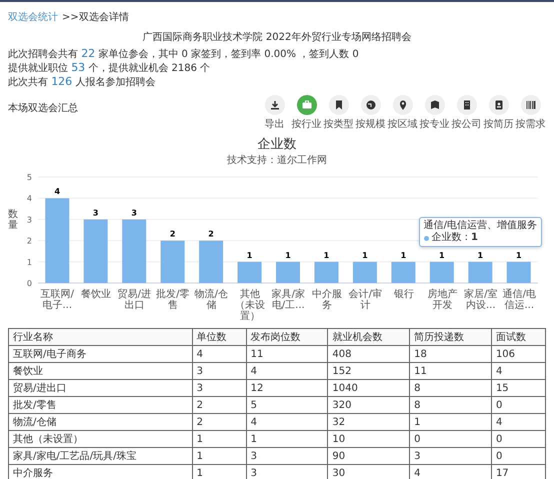  I want to click on table-cell: 10, so click(369, 439).